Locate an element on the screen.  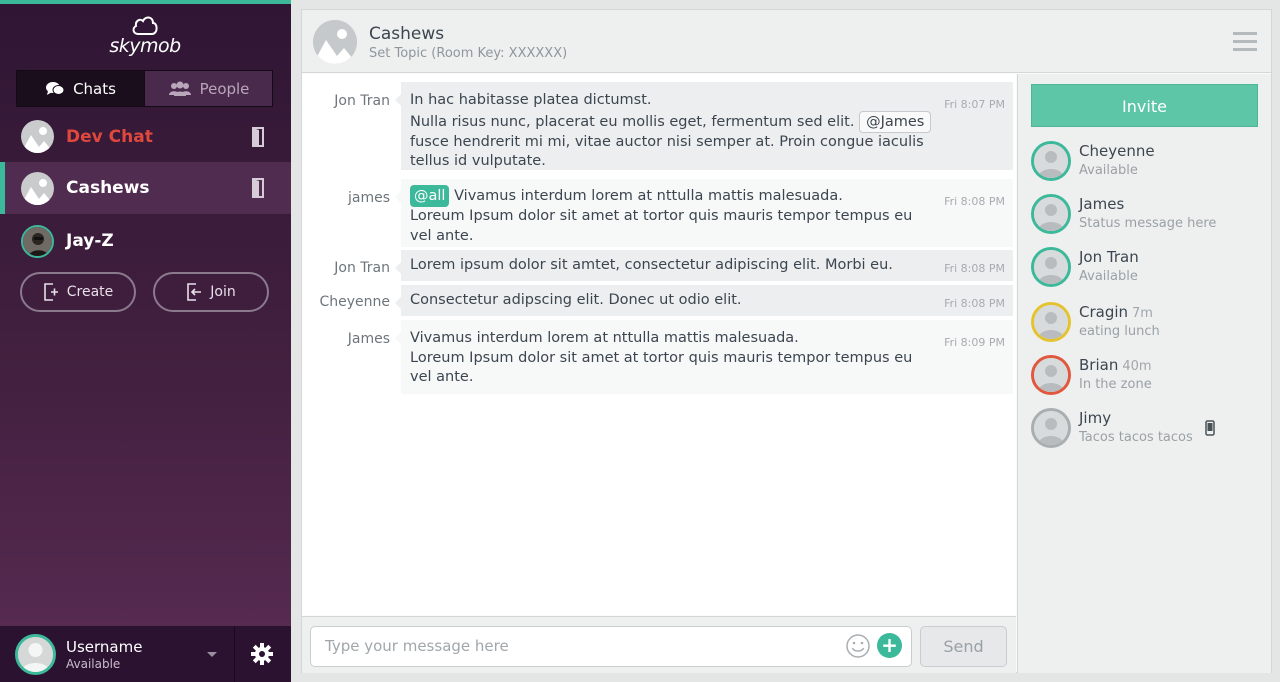
person-idle-time: 40m is located at coordinates (1137, 366).